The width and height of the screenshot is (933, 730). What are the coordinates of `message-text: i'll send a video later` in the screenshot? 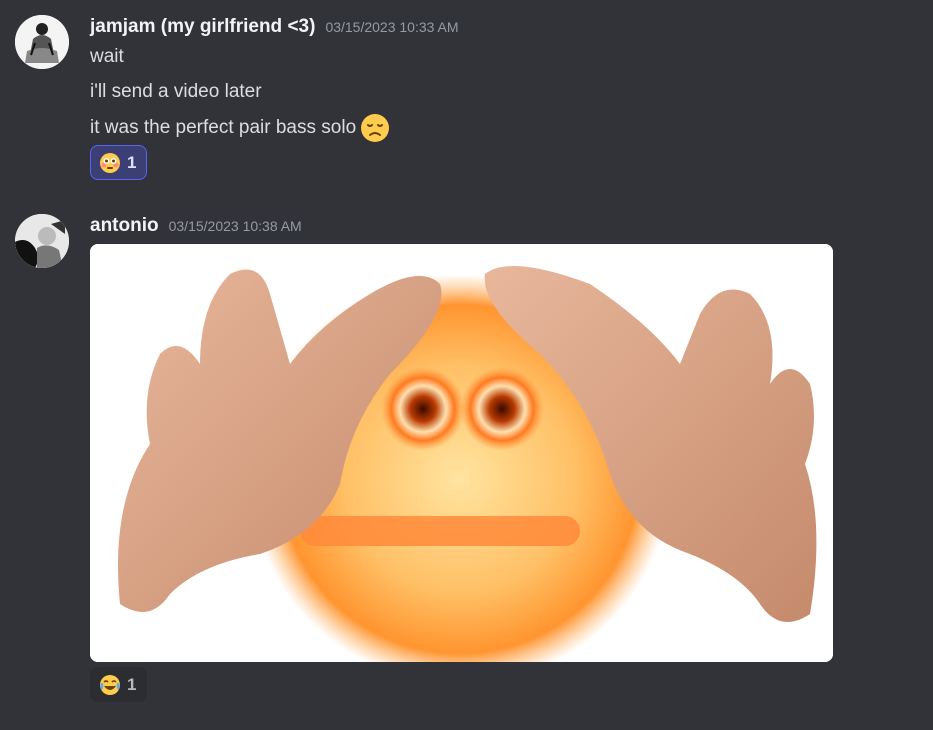 It's located at (176, 92).